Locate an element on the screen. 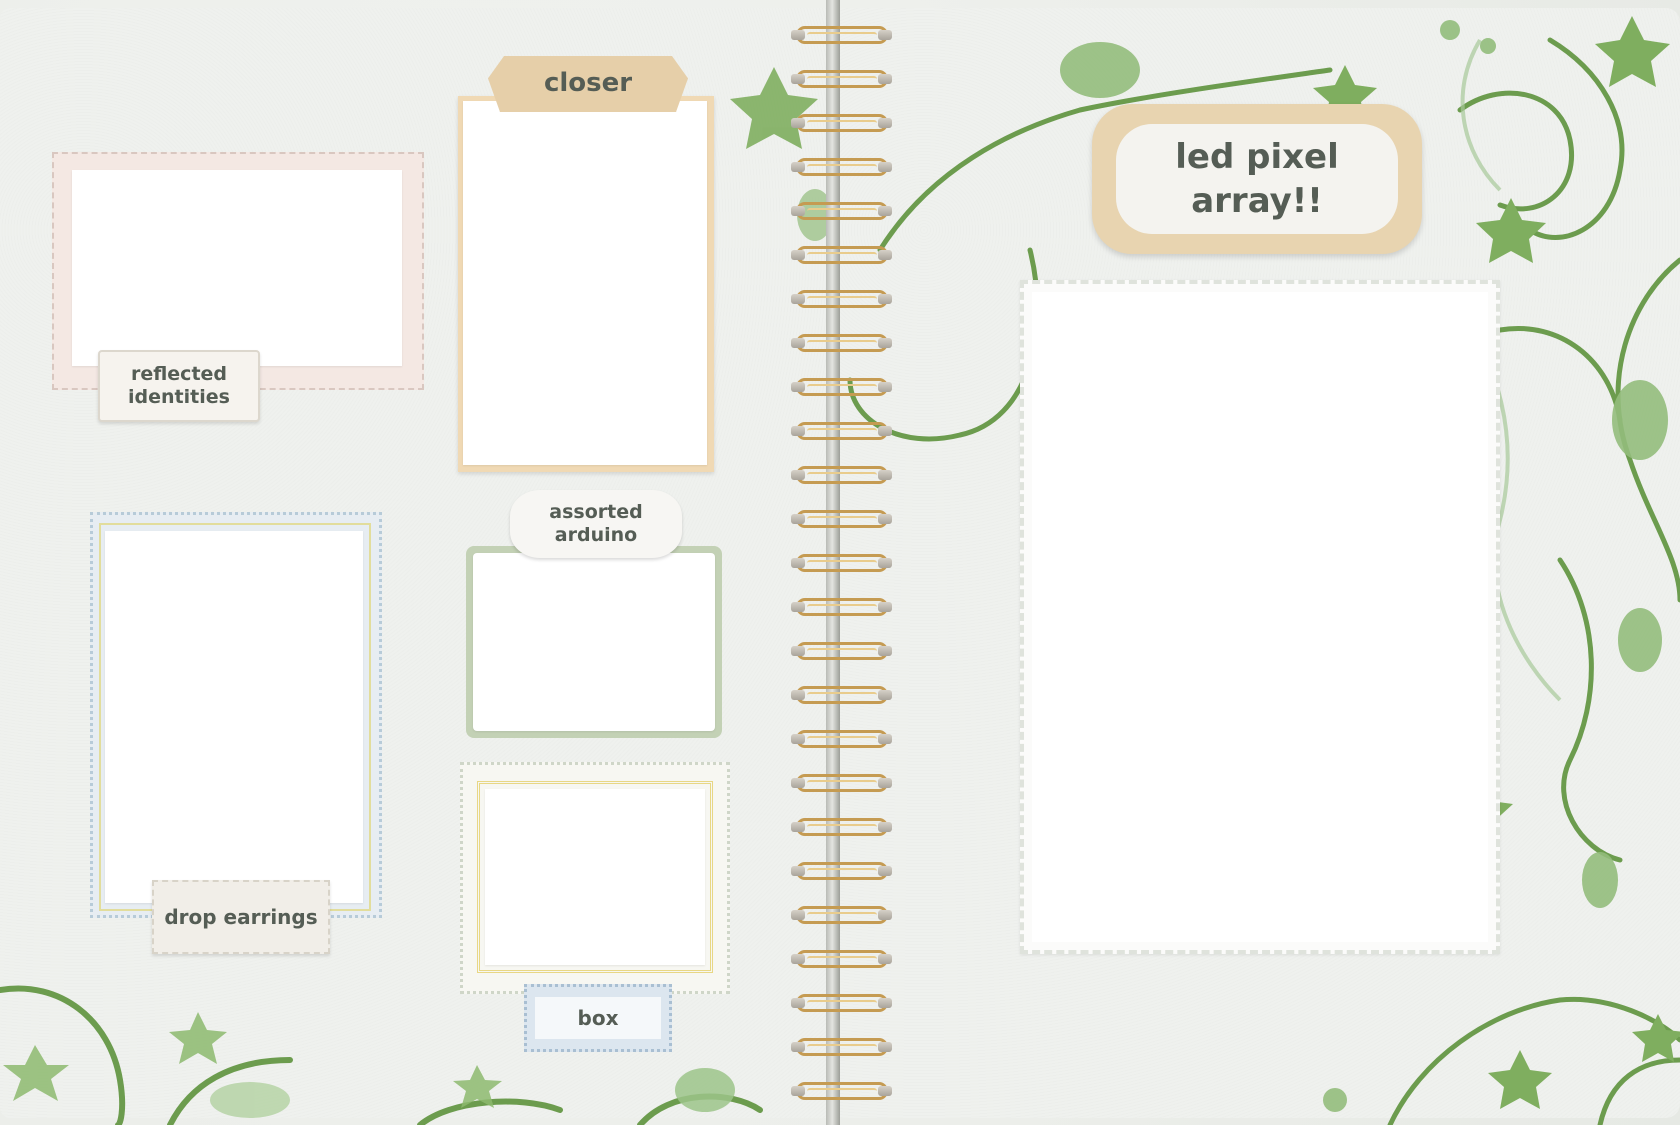 This screenshot has height=1125, width=1680. label-tag-drop-earrings: drop earrings is located at coordinates (241, 917).